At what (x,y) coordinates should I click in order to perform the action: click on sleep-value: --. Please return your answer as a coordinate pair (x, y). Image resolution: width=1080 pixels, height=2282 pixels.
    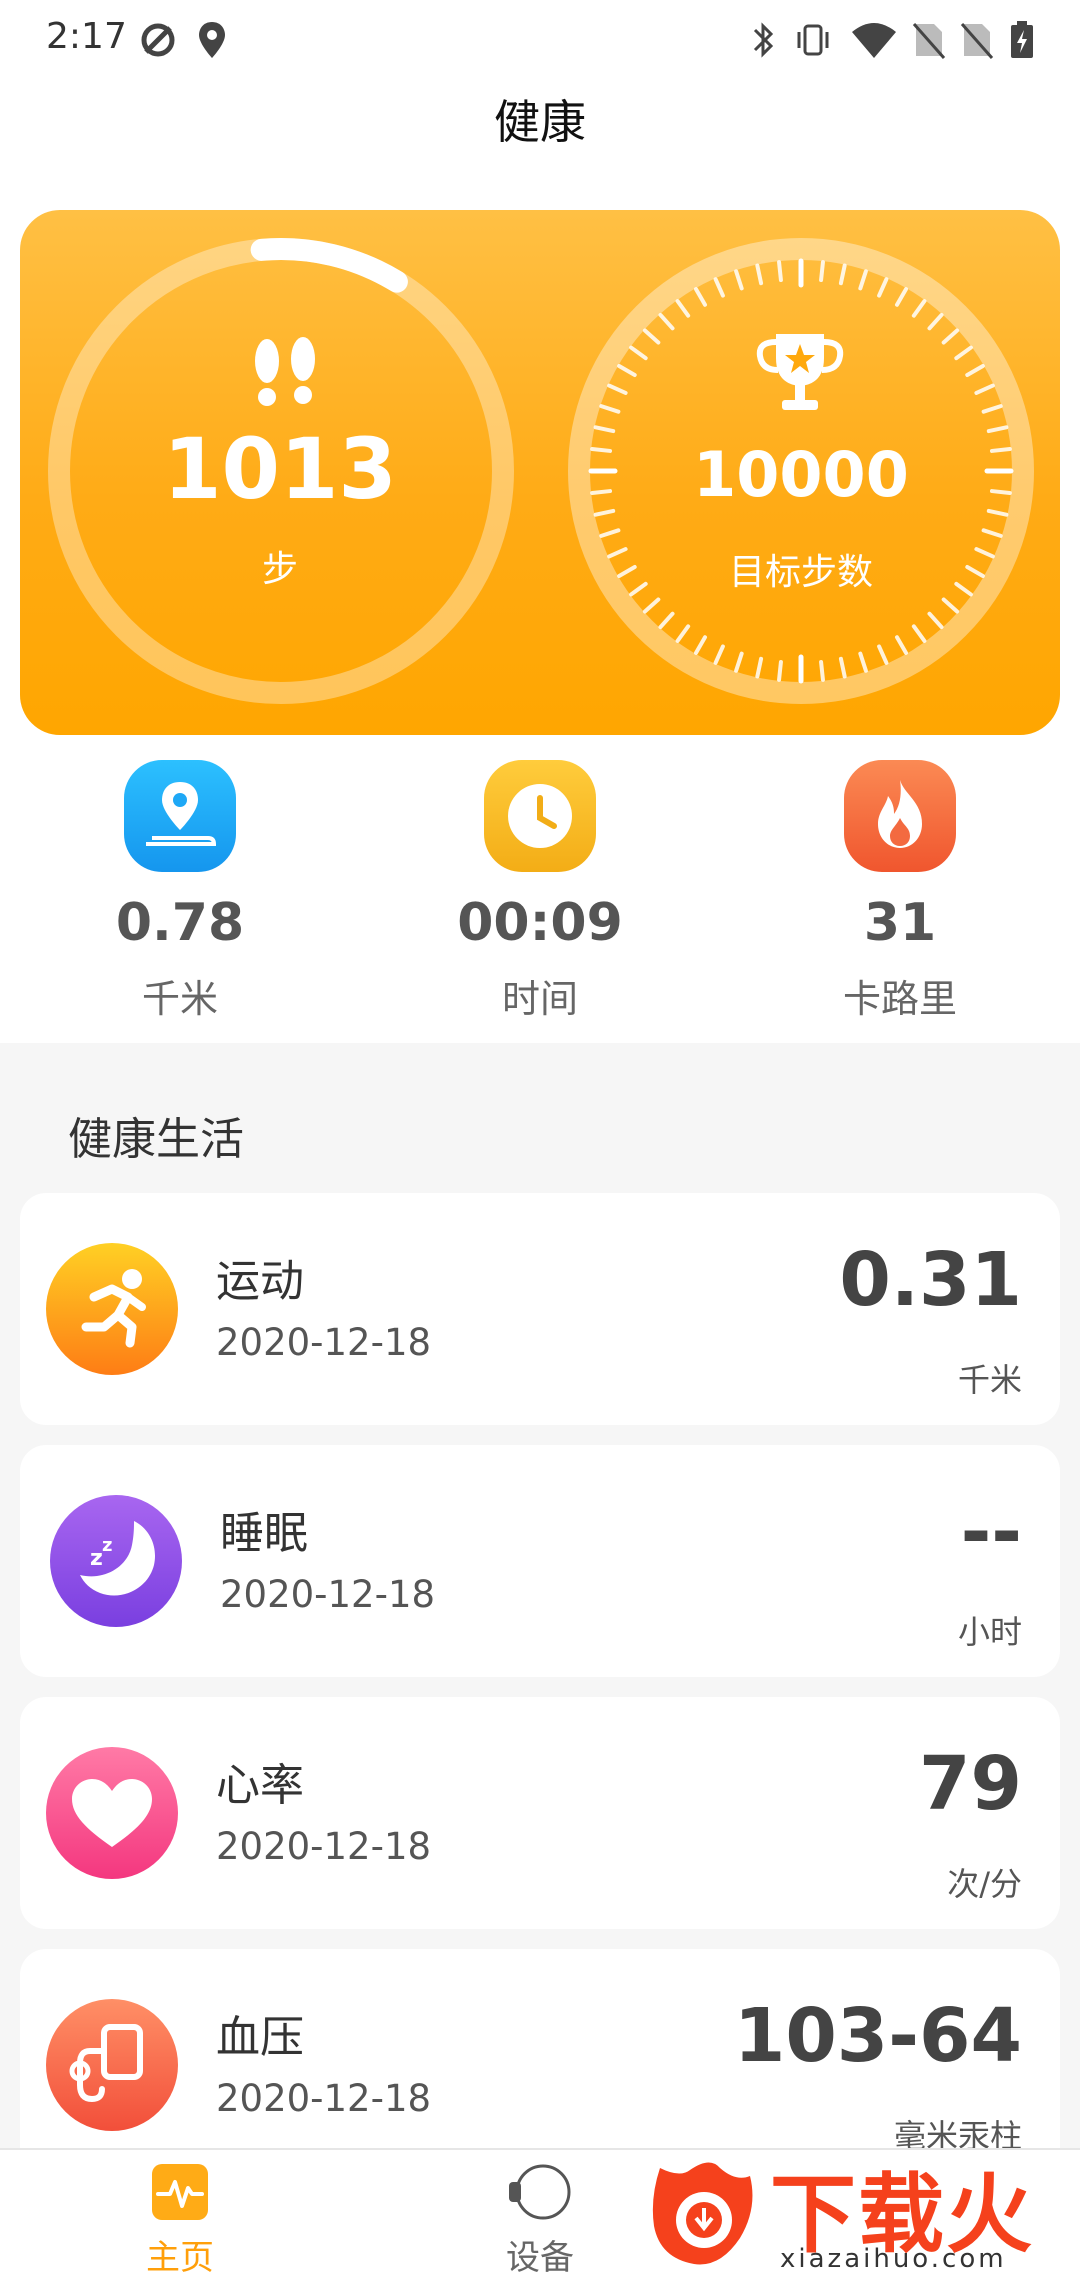
    Looking at the image, I should click on (991, 1532).